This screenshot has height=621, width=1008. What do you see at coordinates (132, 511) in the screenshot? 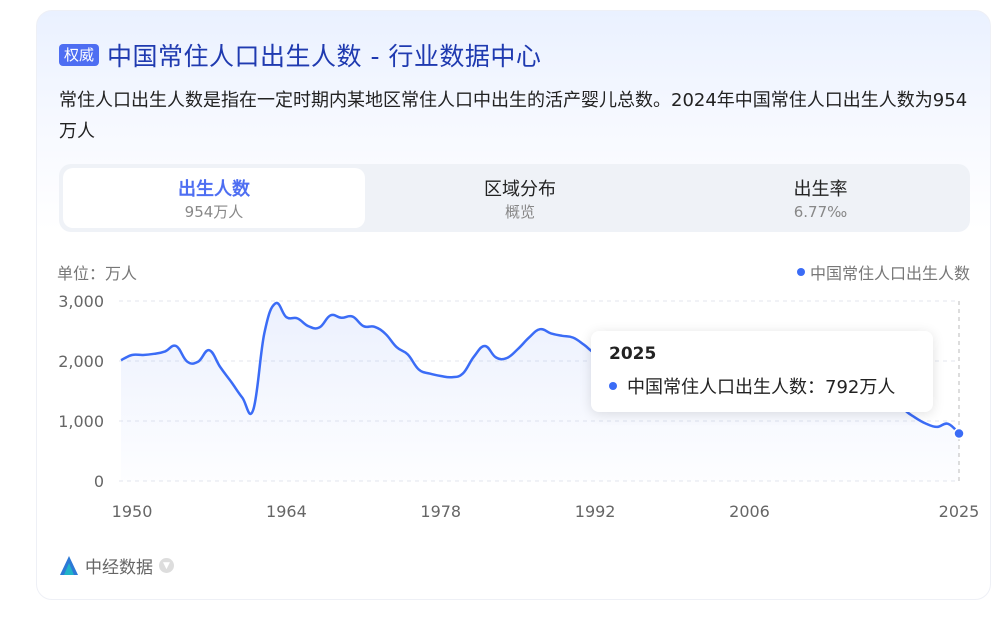
I see `x-tick-label: 1950` at bounding box center [132, 511].